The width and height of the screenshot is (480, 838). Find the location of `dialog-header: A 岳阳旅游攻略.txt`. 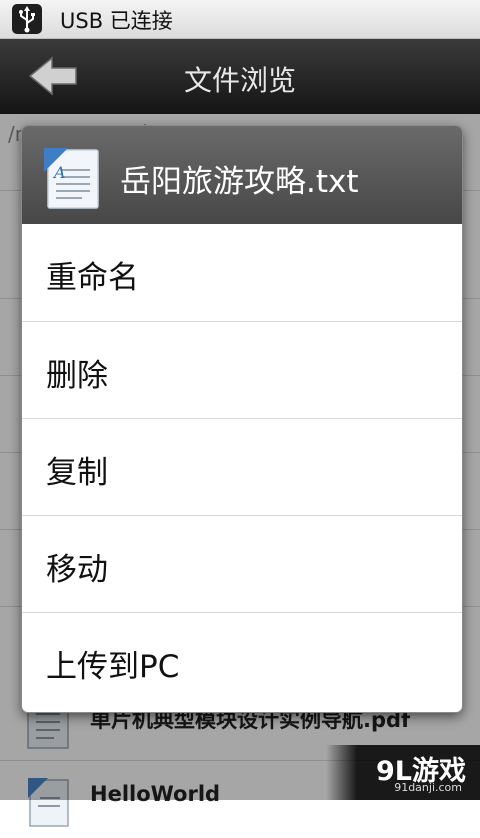

dialog-header: A 岳阳旅游攻略.txt is located at coordinates (242, 175).